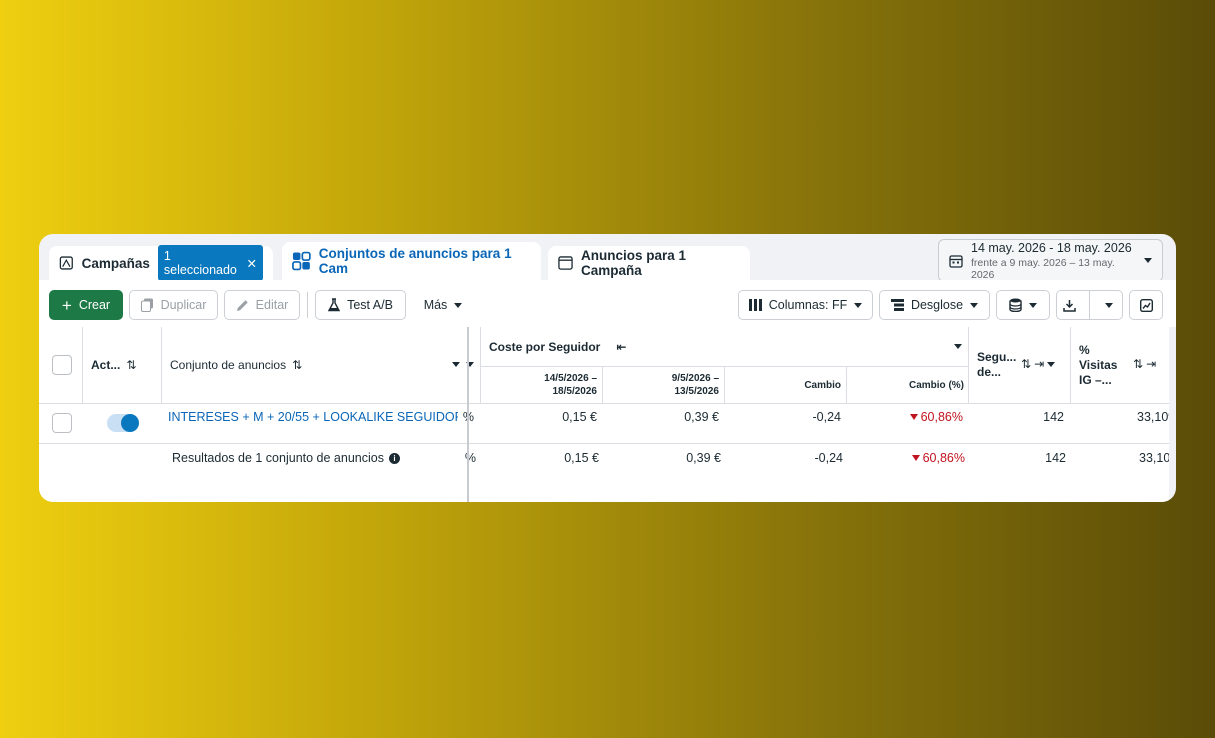 The image size is (1215, 738). I want to click on breakdown-icon, so click(897, 305).